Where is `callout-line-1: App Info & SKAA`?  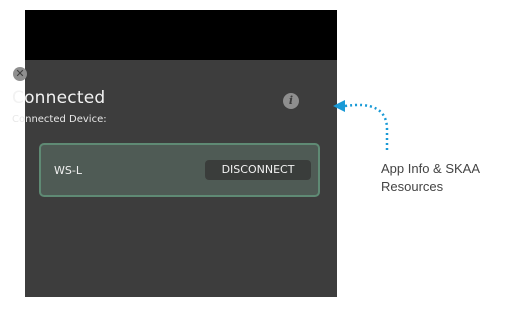 callout-line-1: App Info & SKAA is located at coordinates (431, 168).